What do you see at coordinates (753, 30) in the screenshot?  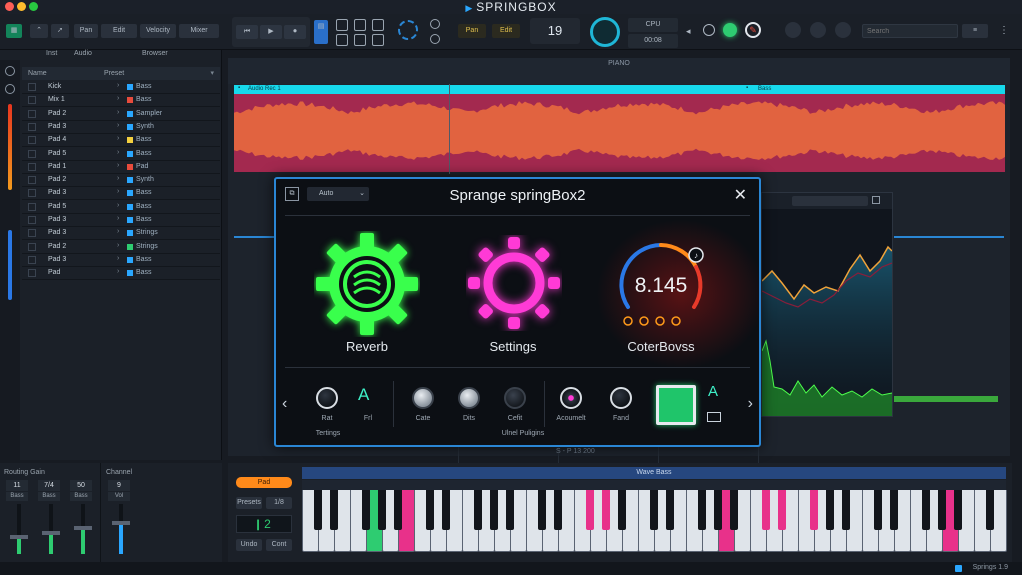 I see `edit-icon: ✎` at bounding box center [753, 30].